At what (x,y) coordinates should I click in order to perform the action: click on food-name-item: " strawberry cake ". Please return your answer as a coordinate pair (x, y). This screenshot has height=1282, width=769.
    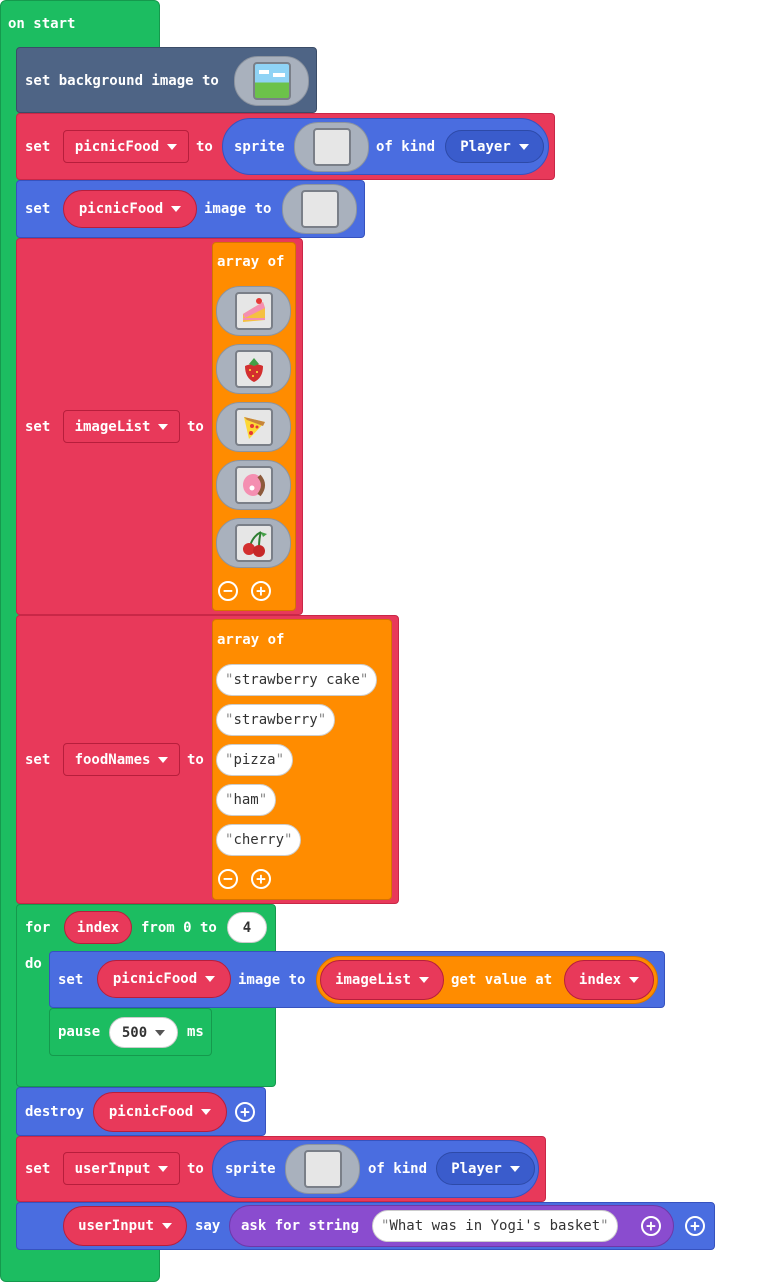
    Looking at the image, I should click on (297, 680).